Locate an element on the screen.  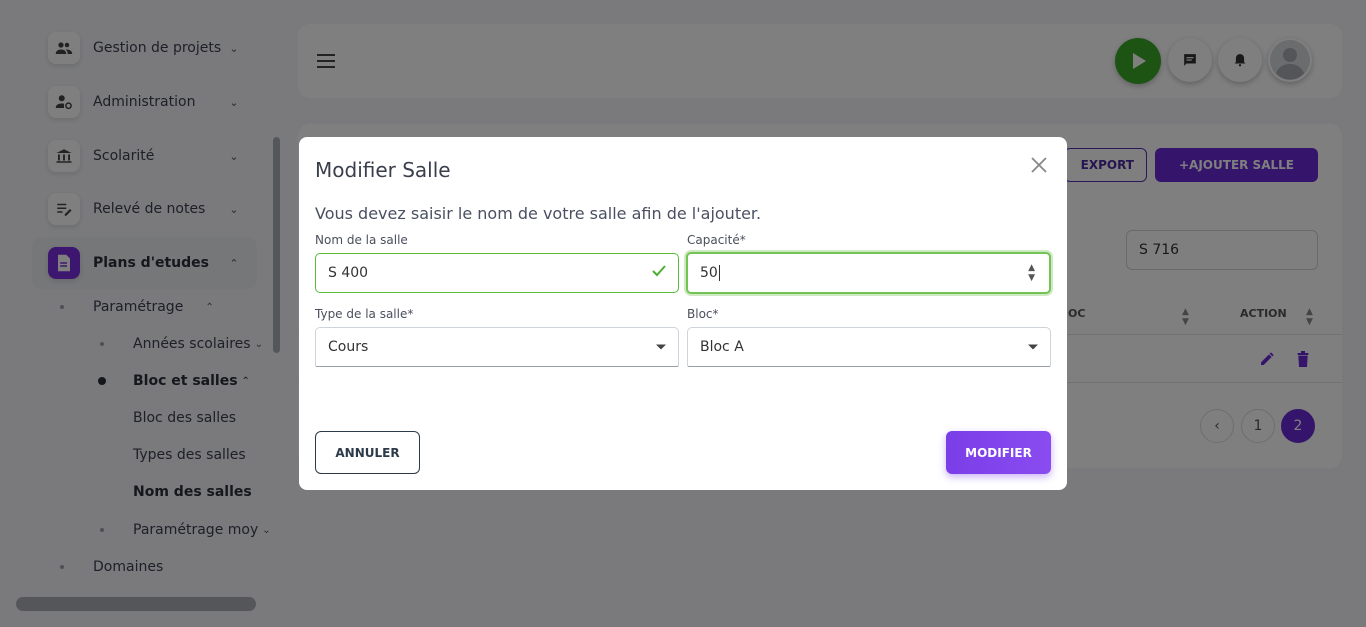
type-salle-select: Cours is located at coordinates (497, 347).